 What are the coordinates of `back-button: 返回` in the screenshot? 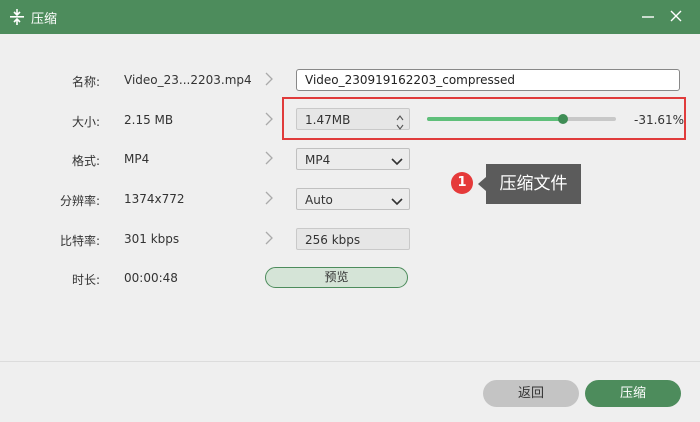 It's located at (531, 393).